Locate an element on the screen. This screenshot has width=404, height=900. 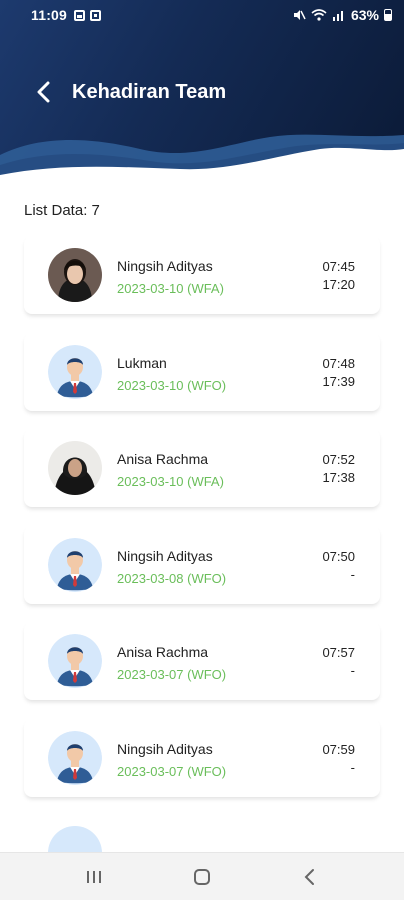
attendance-times: 07:57 - is located at coordinates (338, 662).